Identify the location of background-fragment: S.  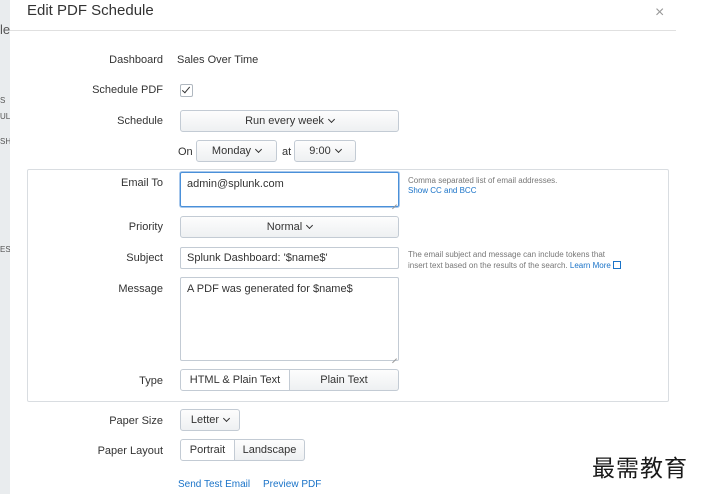
(3, 100).